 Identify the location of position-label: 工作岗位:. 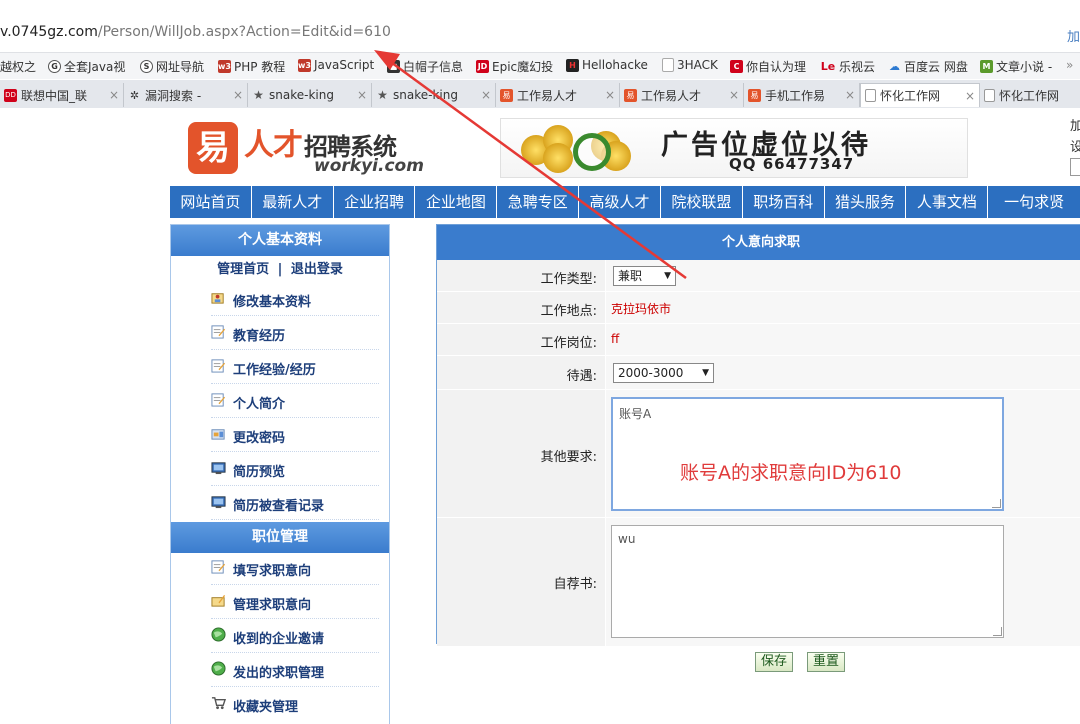
(568, 343).